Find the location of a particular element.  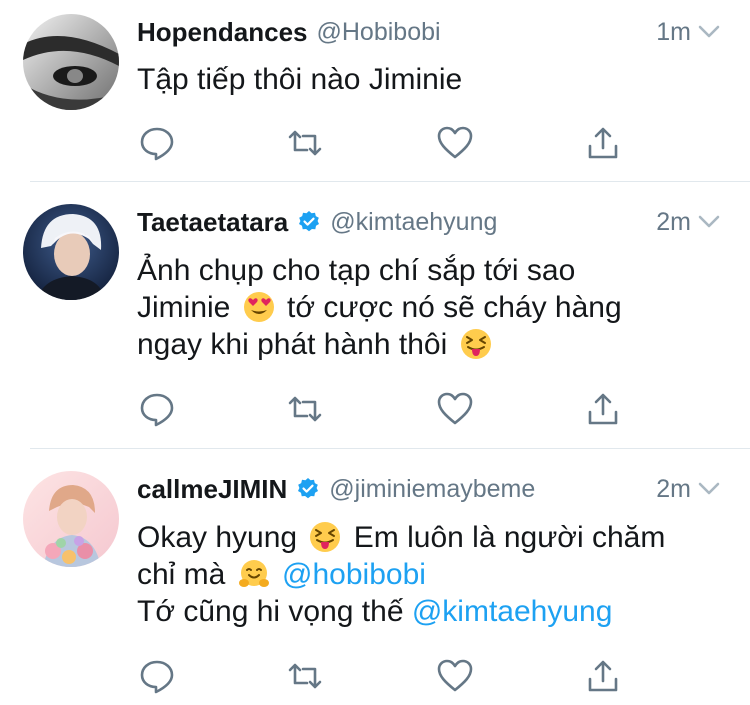

tweet-text-line: Tập tiếp thôi nào Jiminie is located at coordinates (429, 79).